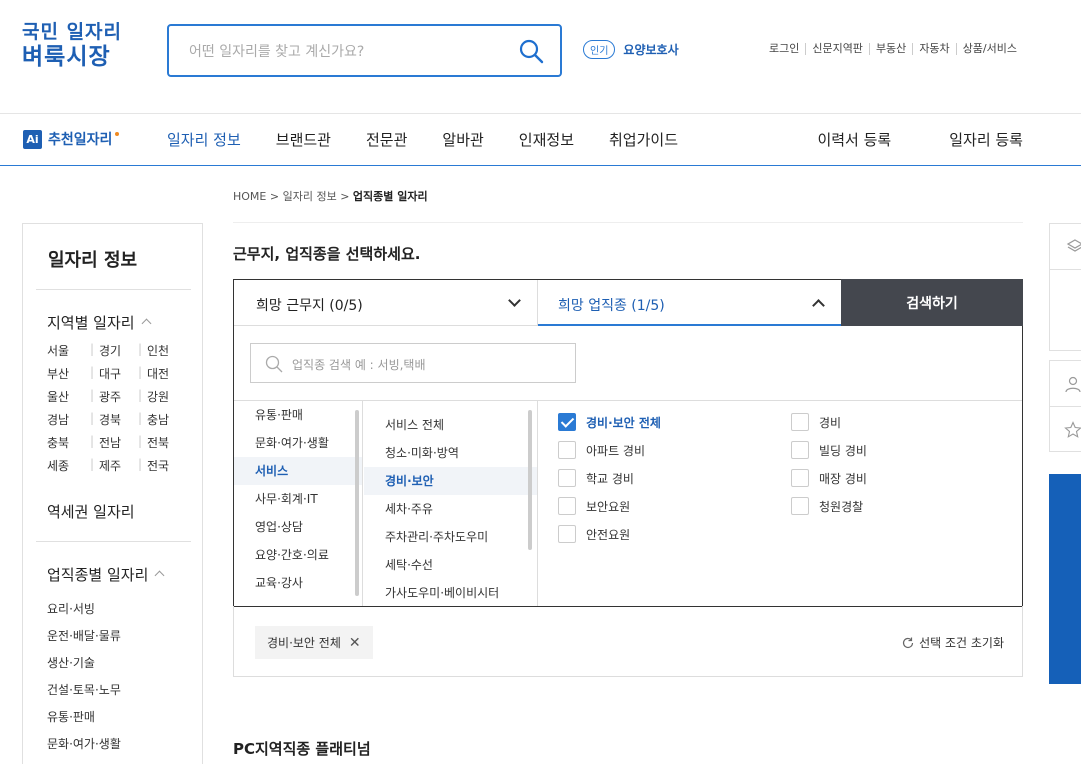 The width and height of the screenshot is (1081, 764). Describe the element at coordinates (986, 139) in the screenshot. I see `job-register-link: 일자리 등록` at that location.